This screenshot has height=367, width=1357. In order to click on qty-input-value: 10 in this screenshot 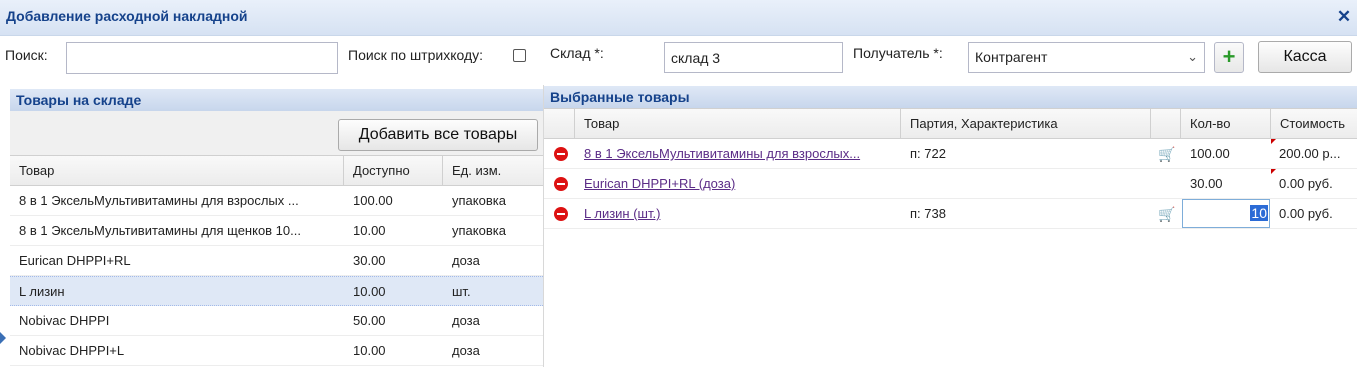, I will do `click(1259, 213)`.